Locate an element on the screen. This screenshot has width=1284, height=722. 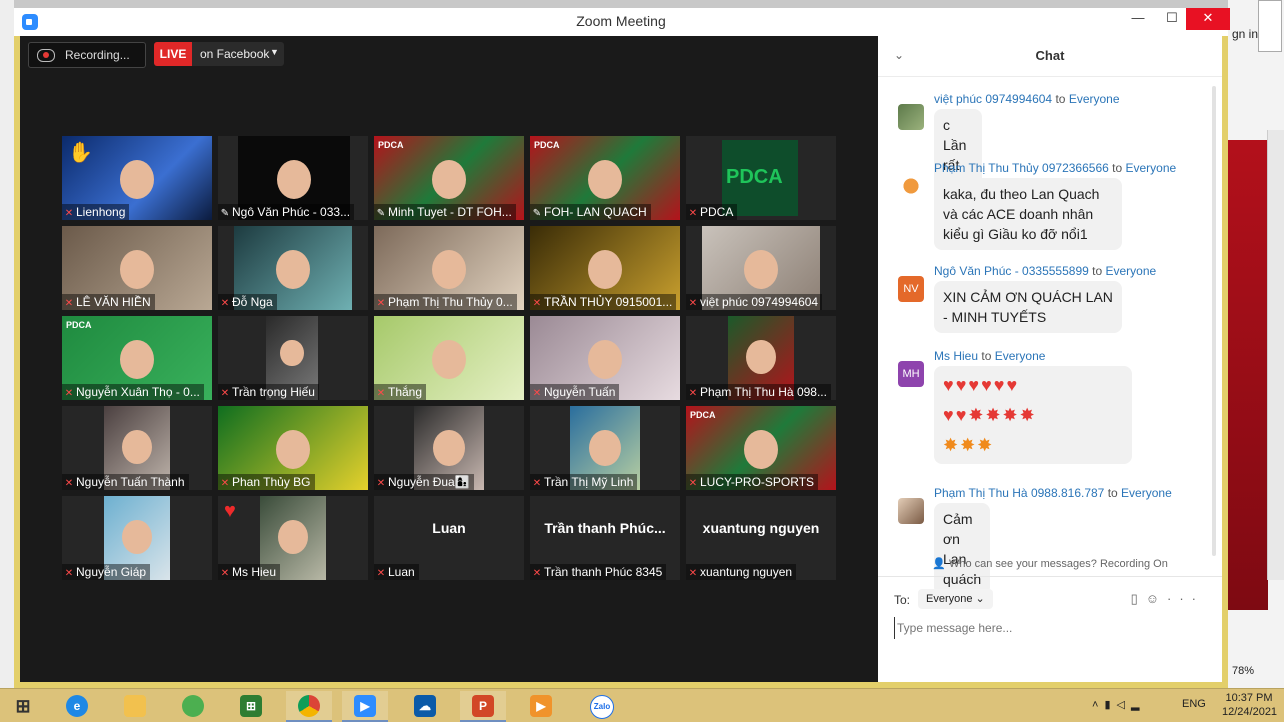
volume-icon: ◁ is located at coordinates (1124, 705).